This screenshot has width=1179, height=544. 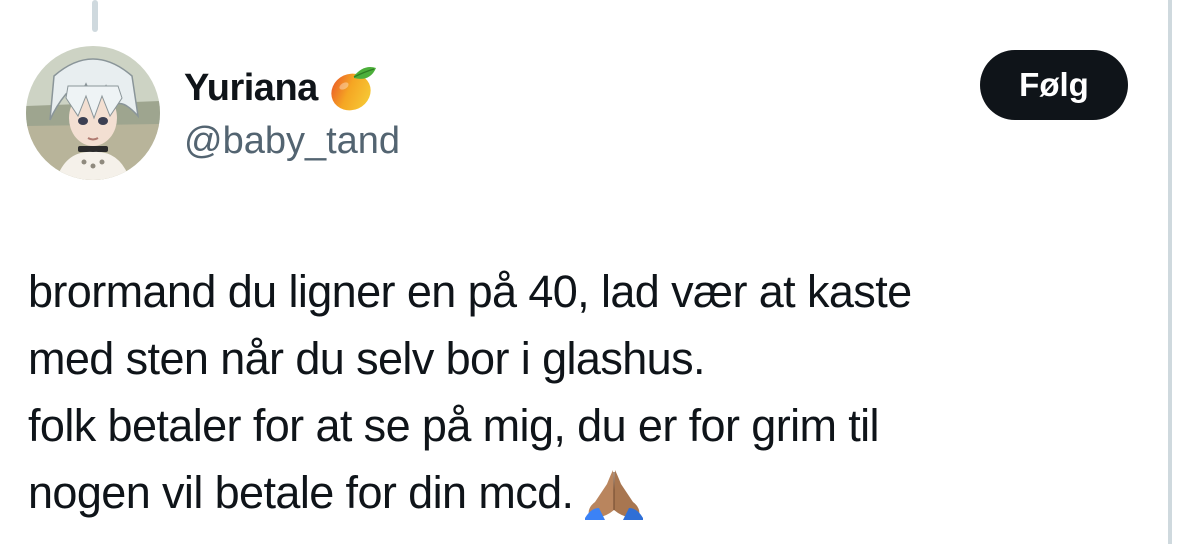 I want to click on follow-button: Følg, so click(x=1054, y=85).